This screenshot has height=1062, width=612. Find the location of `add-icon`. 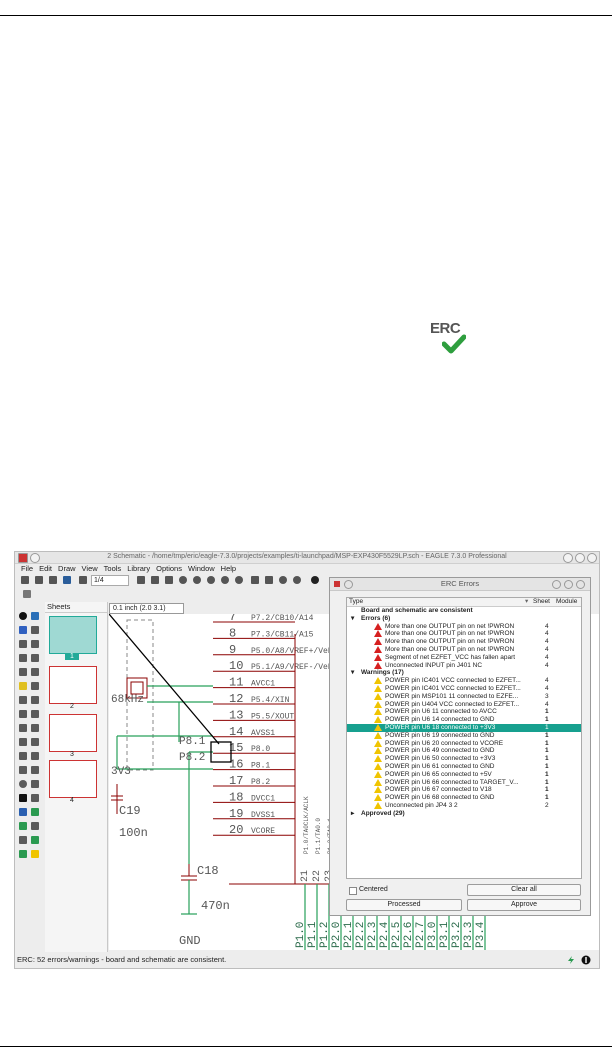

add-icon is located at coordinates (23, 700).